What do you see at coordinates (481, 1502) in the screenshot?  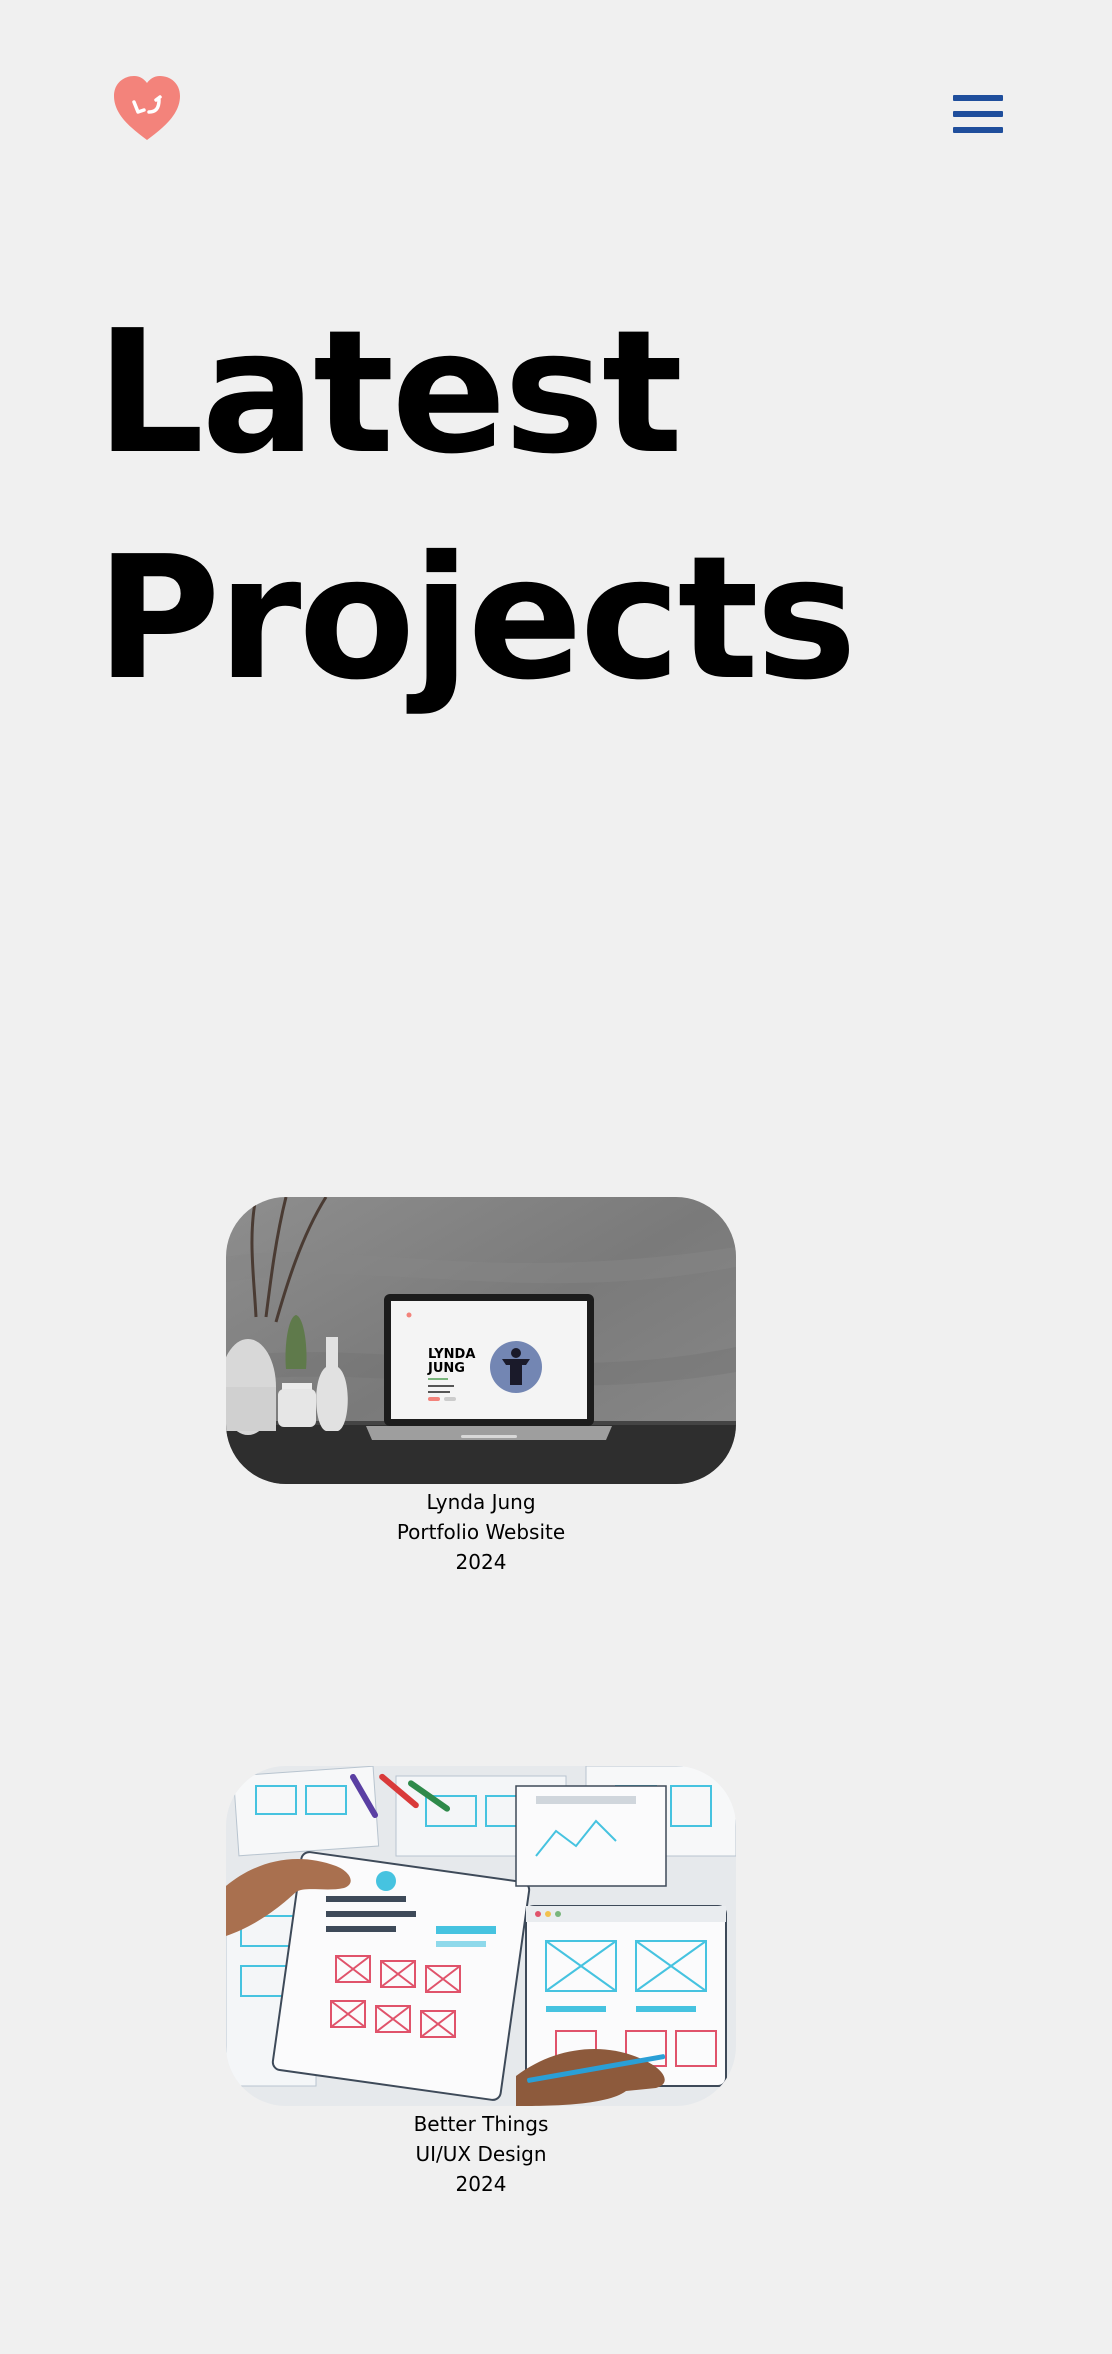 I see `project-title: Lynda Jung` at bounding box center [481, 1502].